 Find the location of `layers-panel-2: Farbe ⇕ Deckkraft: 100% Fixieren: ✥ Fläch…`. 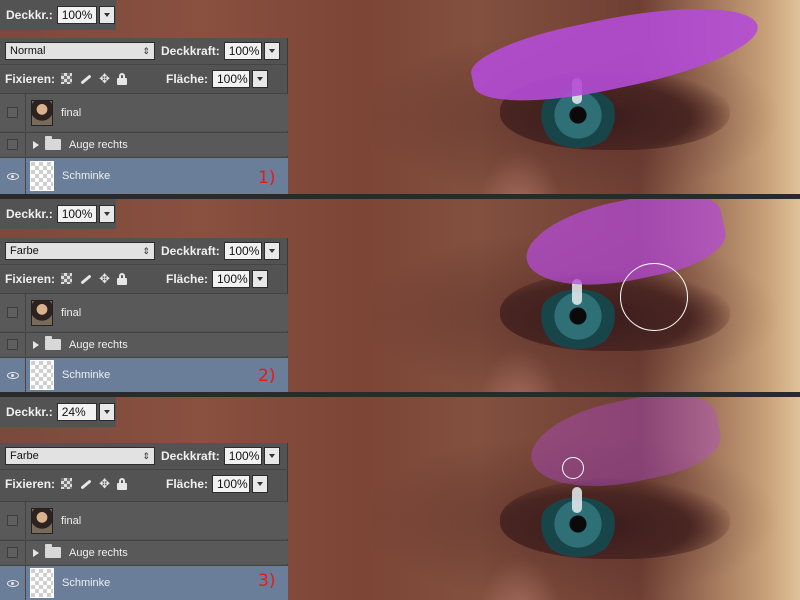

layers-panel-2: Farbe ⇕ Deckkraft: 100% Fixieren: ✥ Fläch… is located at coordinates (144, 315).